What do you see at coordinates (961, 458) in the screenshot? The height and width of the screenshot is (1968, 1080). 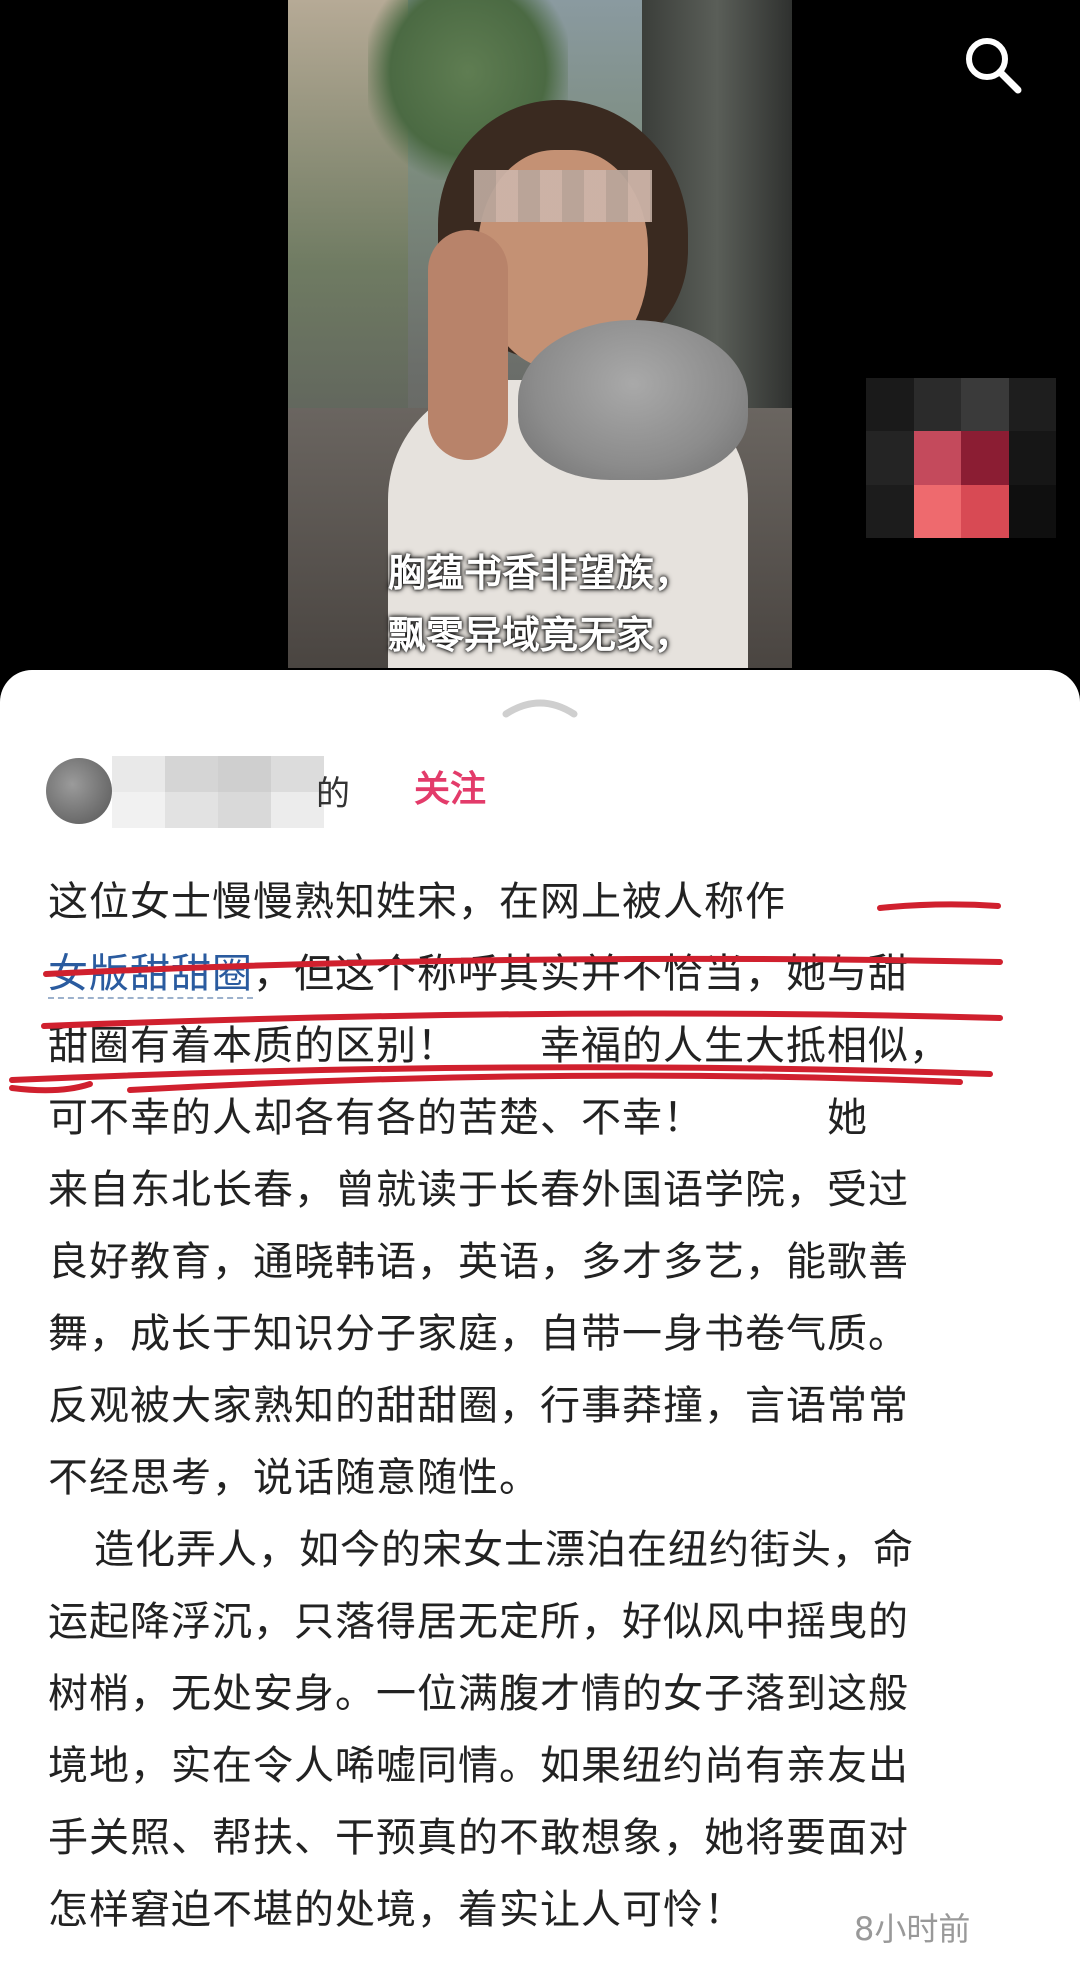 I see `pixelated-overlay` at bounding box center [961, 458].